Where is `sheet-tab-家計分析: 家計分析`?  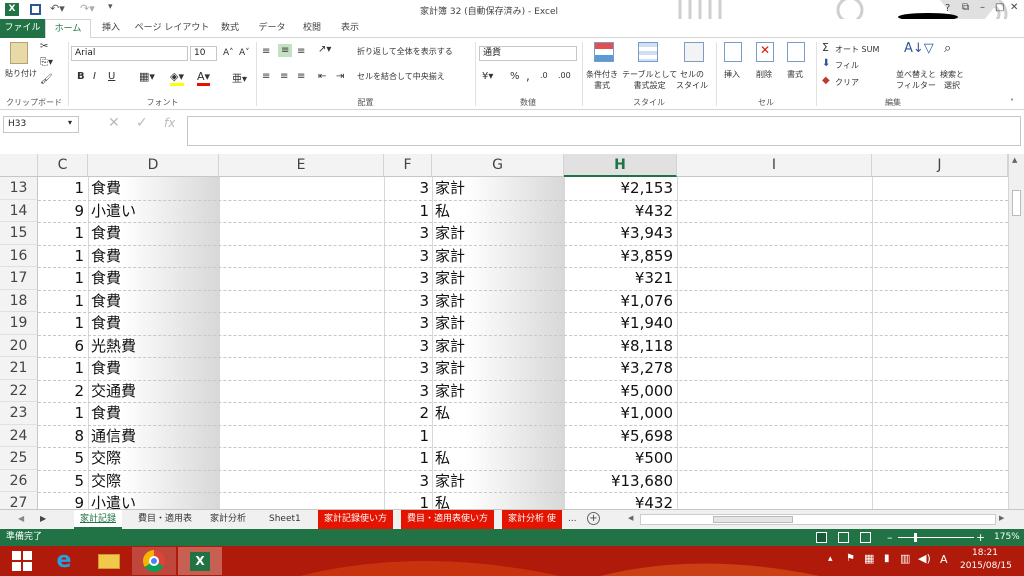
sheet-tab-家計分析: 家計分析 is located at coordinates (228, 519).